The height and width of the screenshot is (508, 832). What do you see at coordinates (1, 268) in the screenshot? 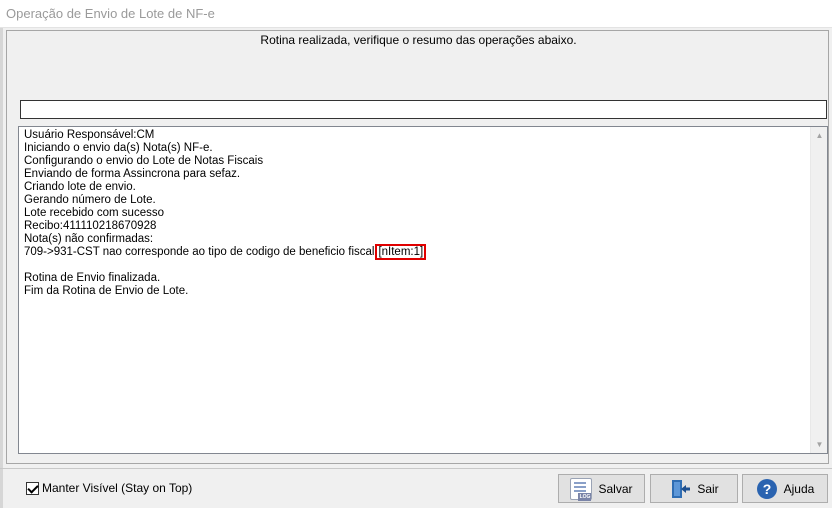
I see `window-left-edge` at bounding box center [1, 268].